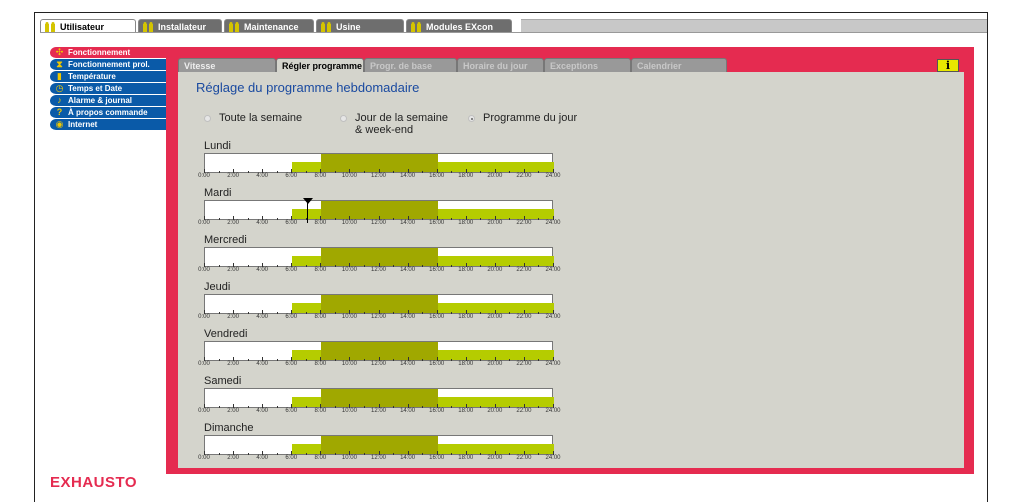  What do you see at coordinates (108, 89) in the screenshot?
I see `nav-item-4: ◷ Temps et Date` at bounding box center [108, 89].